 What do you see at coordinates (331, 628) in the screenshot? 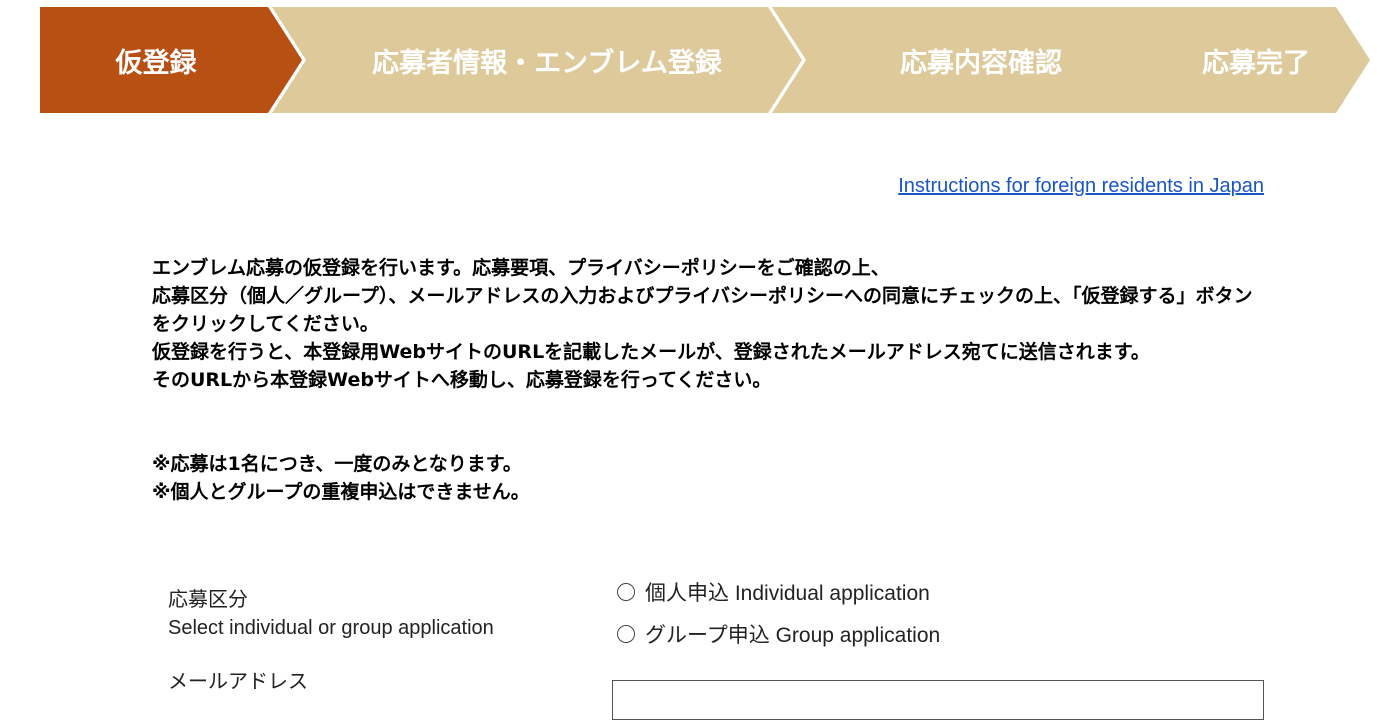
I see `application-type-label-en: Select individual or group application` at bounding box center [331, 628].